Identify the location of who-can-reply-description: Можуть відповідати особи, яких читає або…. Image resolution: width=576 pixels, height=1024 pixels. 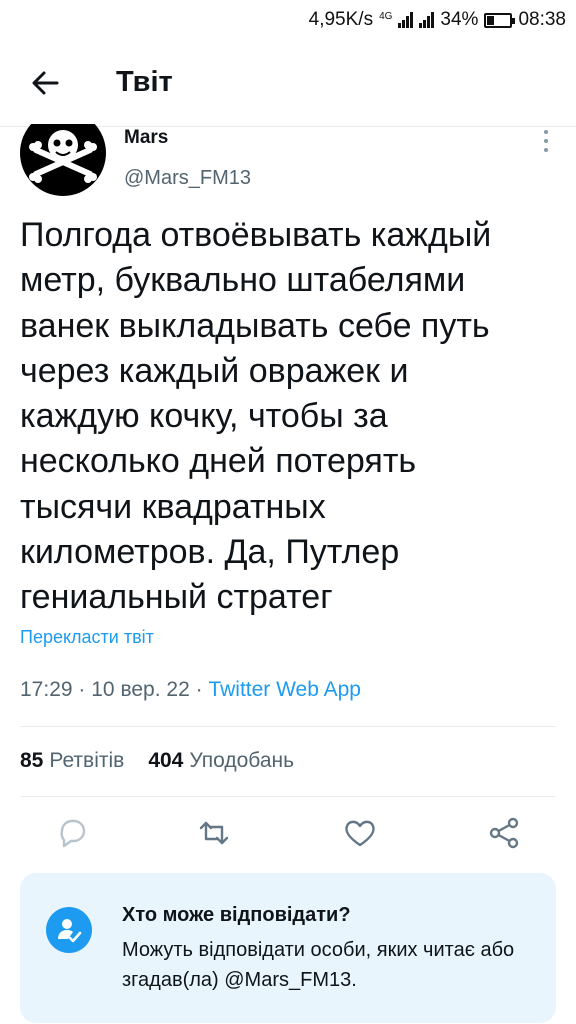
(318, 965).